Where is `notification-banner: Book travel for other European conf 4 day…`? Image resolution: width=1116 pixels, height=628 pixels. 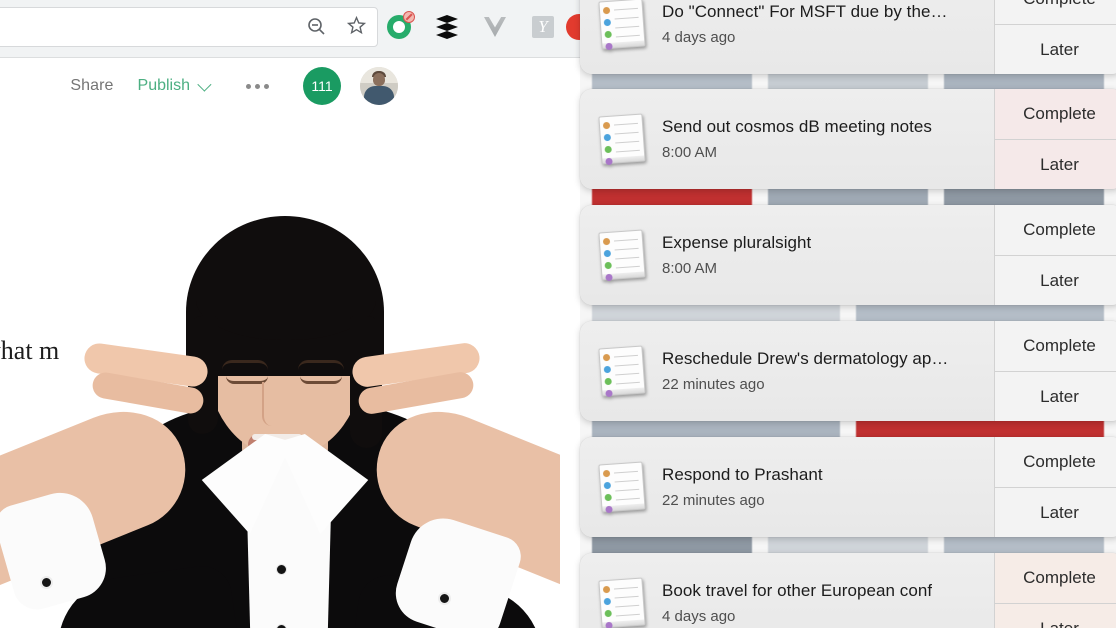 notification-banner: Book travel for other European conf 4 day… is located at coordinates (848, 590).